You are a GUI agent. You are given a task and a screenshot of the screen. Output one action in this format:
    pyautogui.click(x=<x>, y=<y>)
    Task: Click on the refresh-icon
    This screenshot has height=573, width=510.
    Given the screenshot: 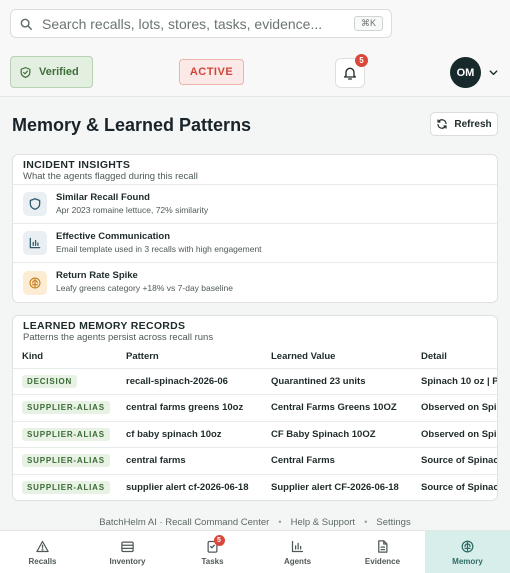 What is the action you would take?
    pyautogui.click(x=442, y=124)
    